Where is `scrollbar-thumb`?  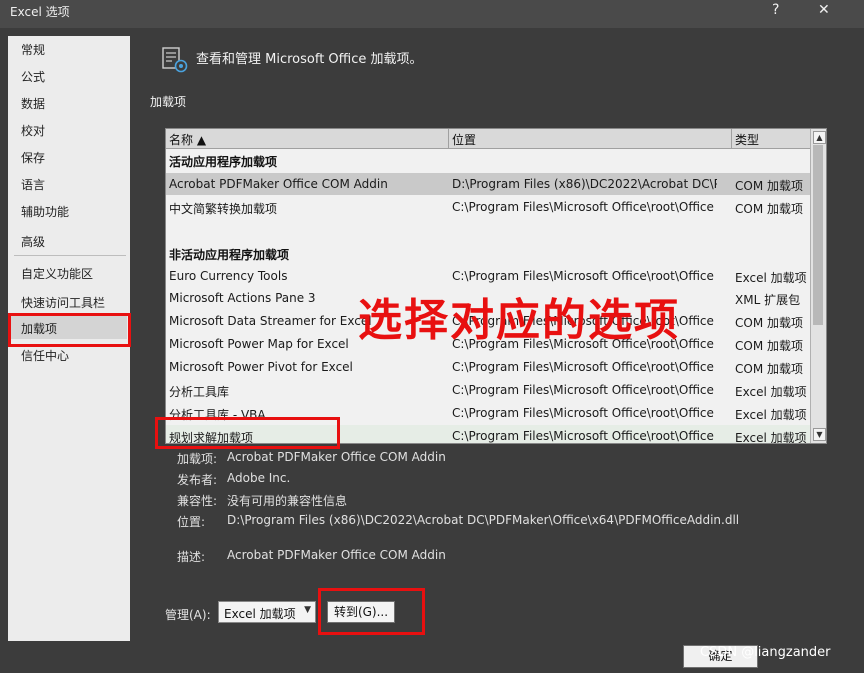
scrollbar-thumb is located at coordinates (818, 235).